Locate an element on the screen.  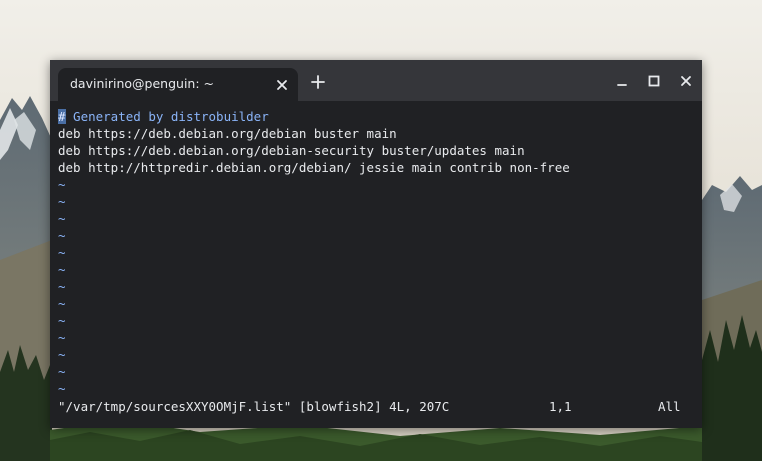
text-cursor: # is located at coordinates (62, 116).